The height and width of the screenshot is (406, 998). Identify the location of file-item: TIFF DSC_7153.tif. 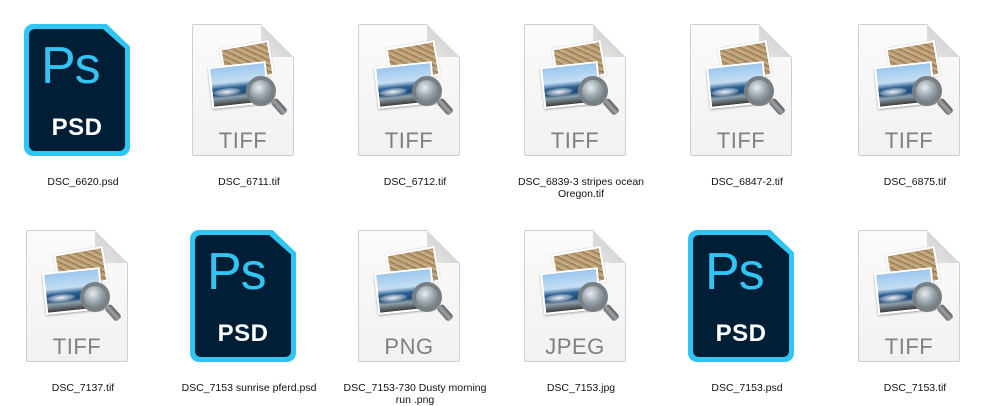
(915, 306).